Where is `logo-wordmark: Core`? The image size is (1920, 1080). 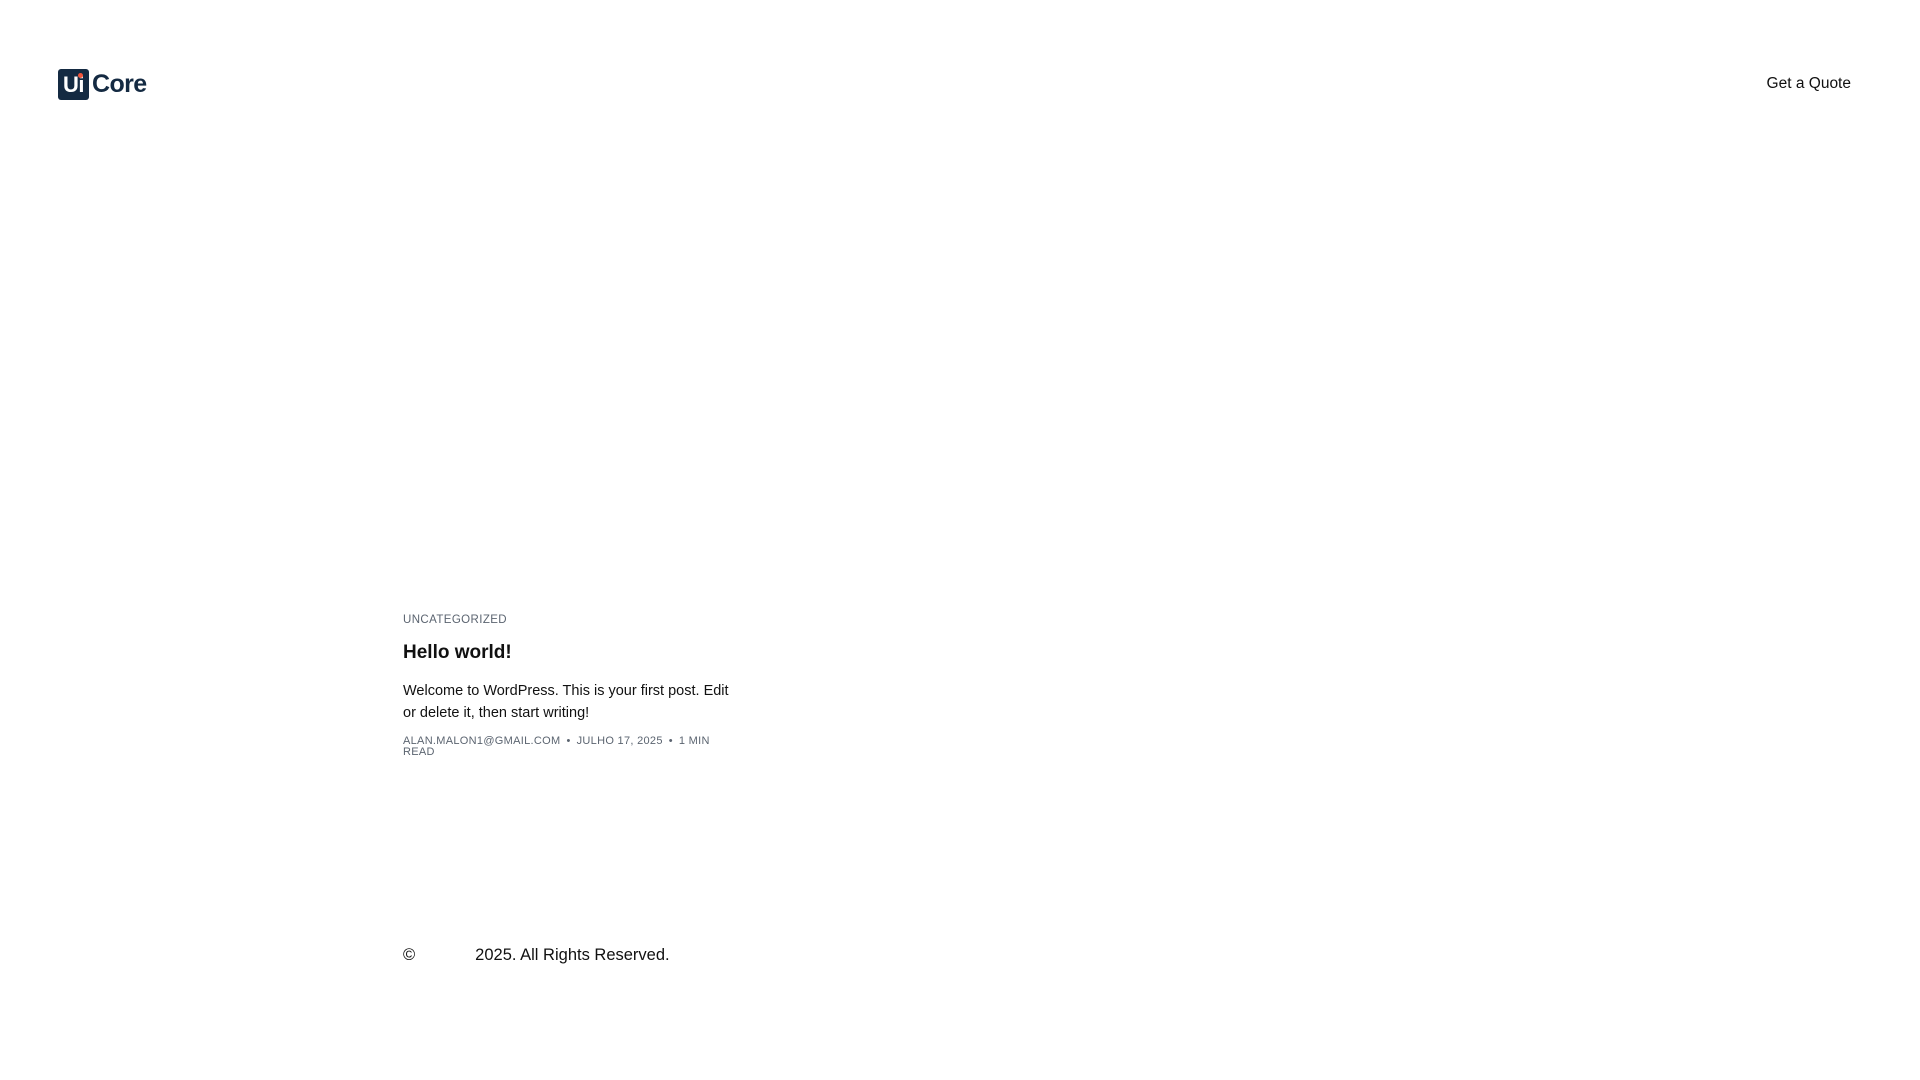 logo-wordmark: Core is located at coordinates (119, 84).